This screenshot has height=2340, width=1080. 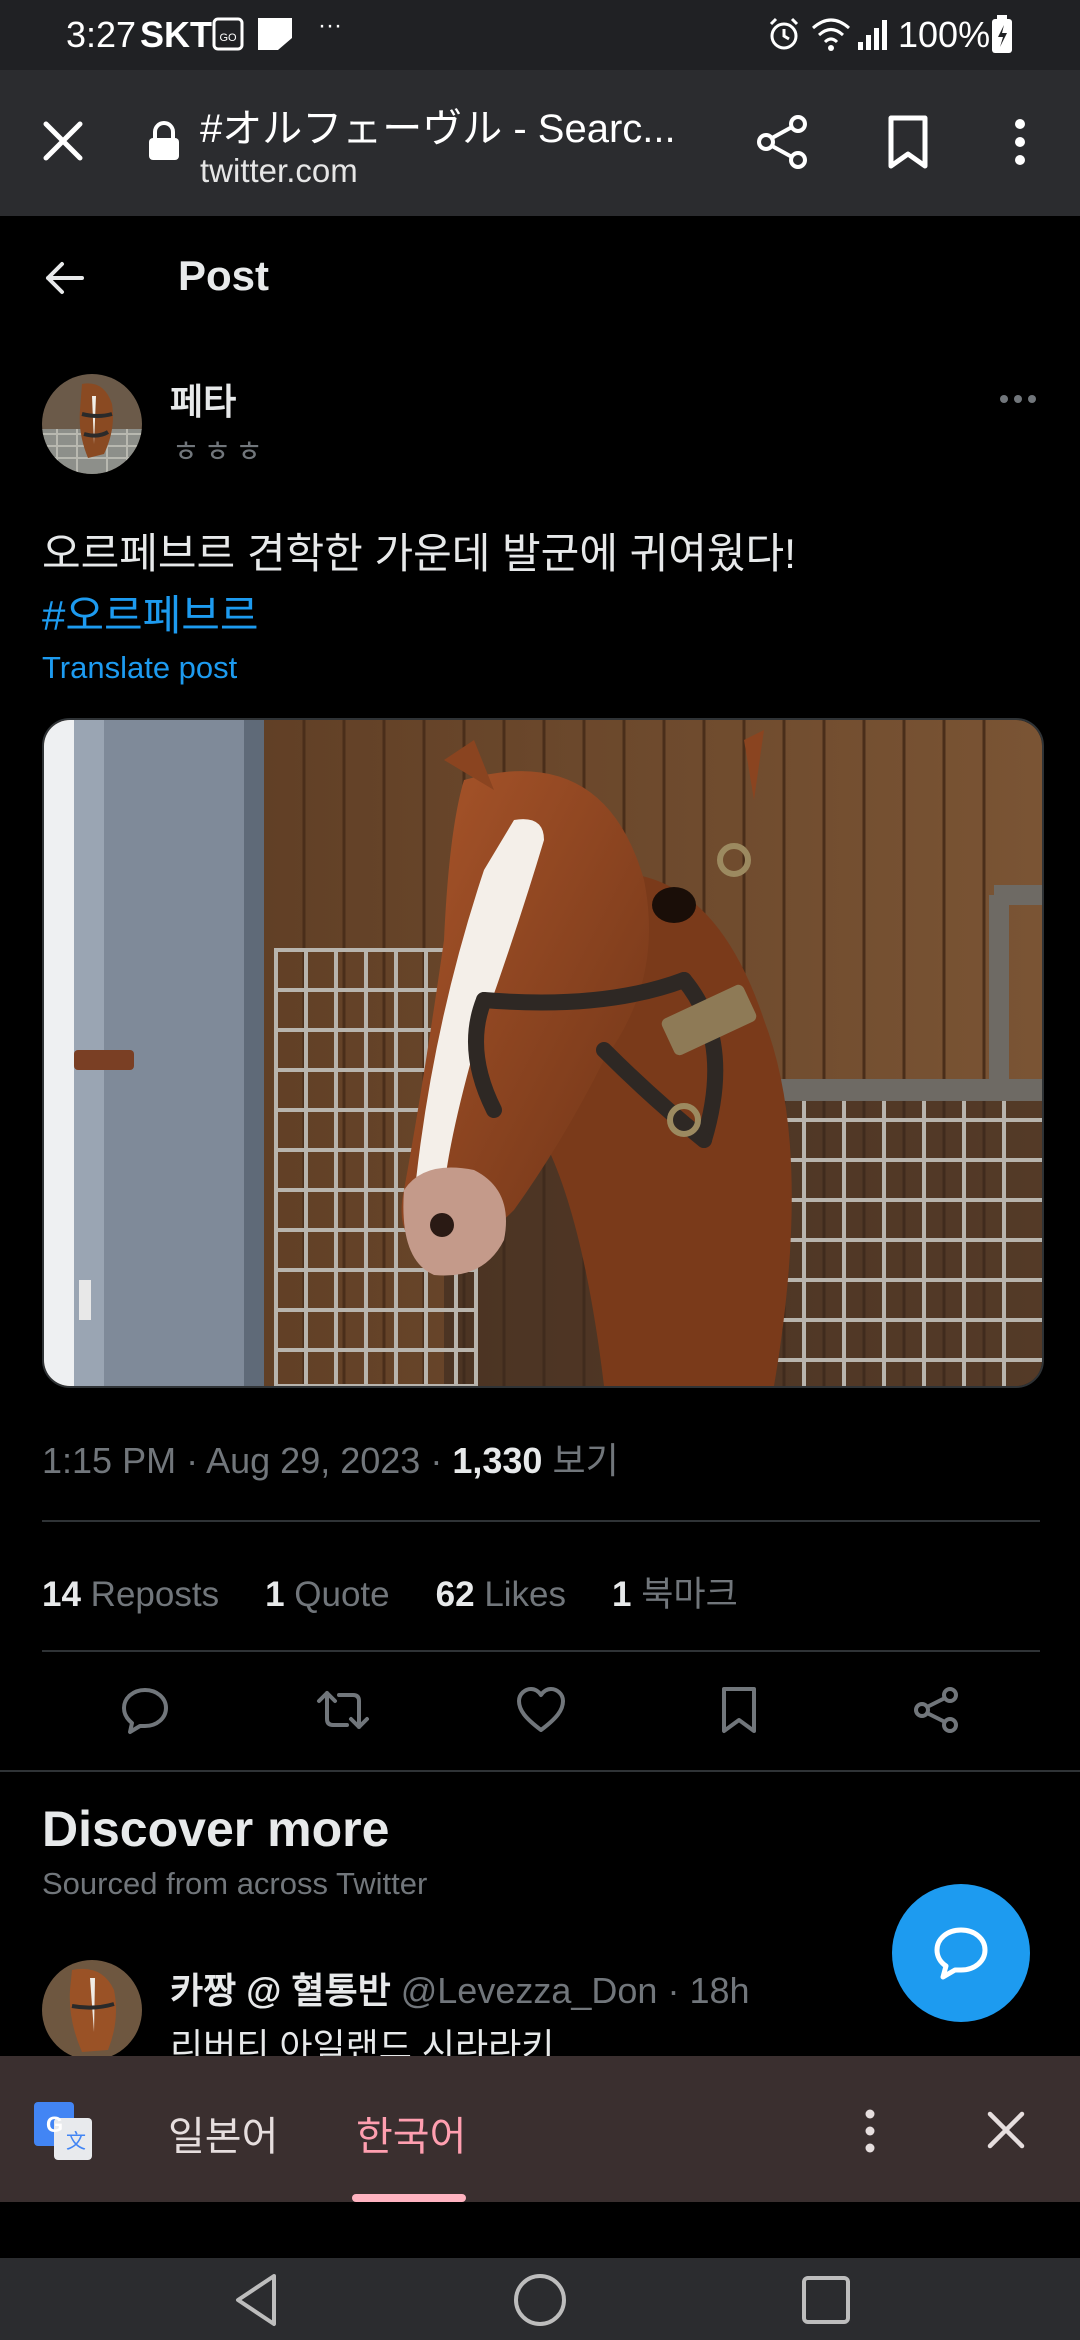 What do you see at coordinates (275, 34) in the screenshot?
I see `note-icon` at bounding box center [275, 34].